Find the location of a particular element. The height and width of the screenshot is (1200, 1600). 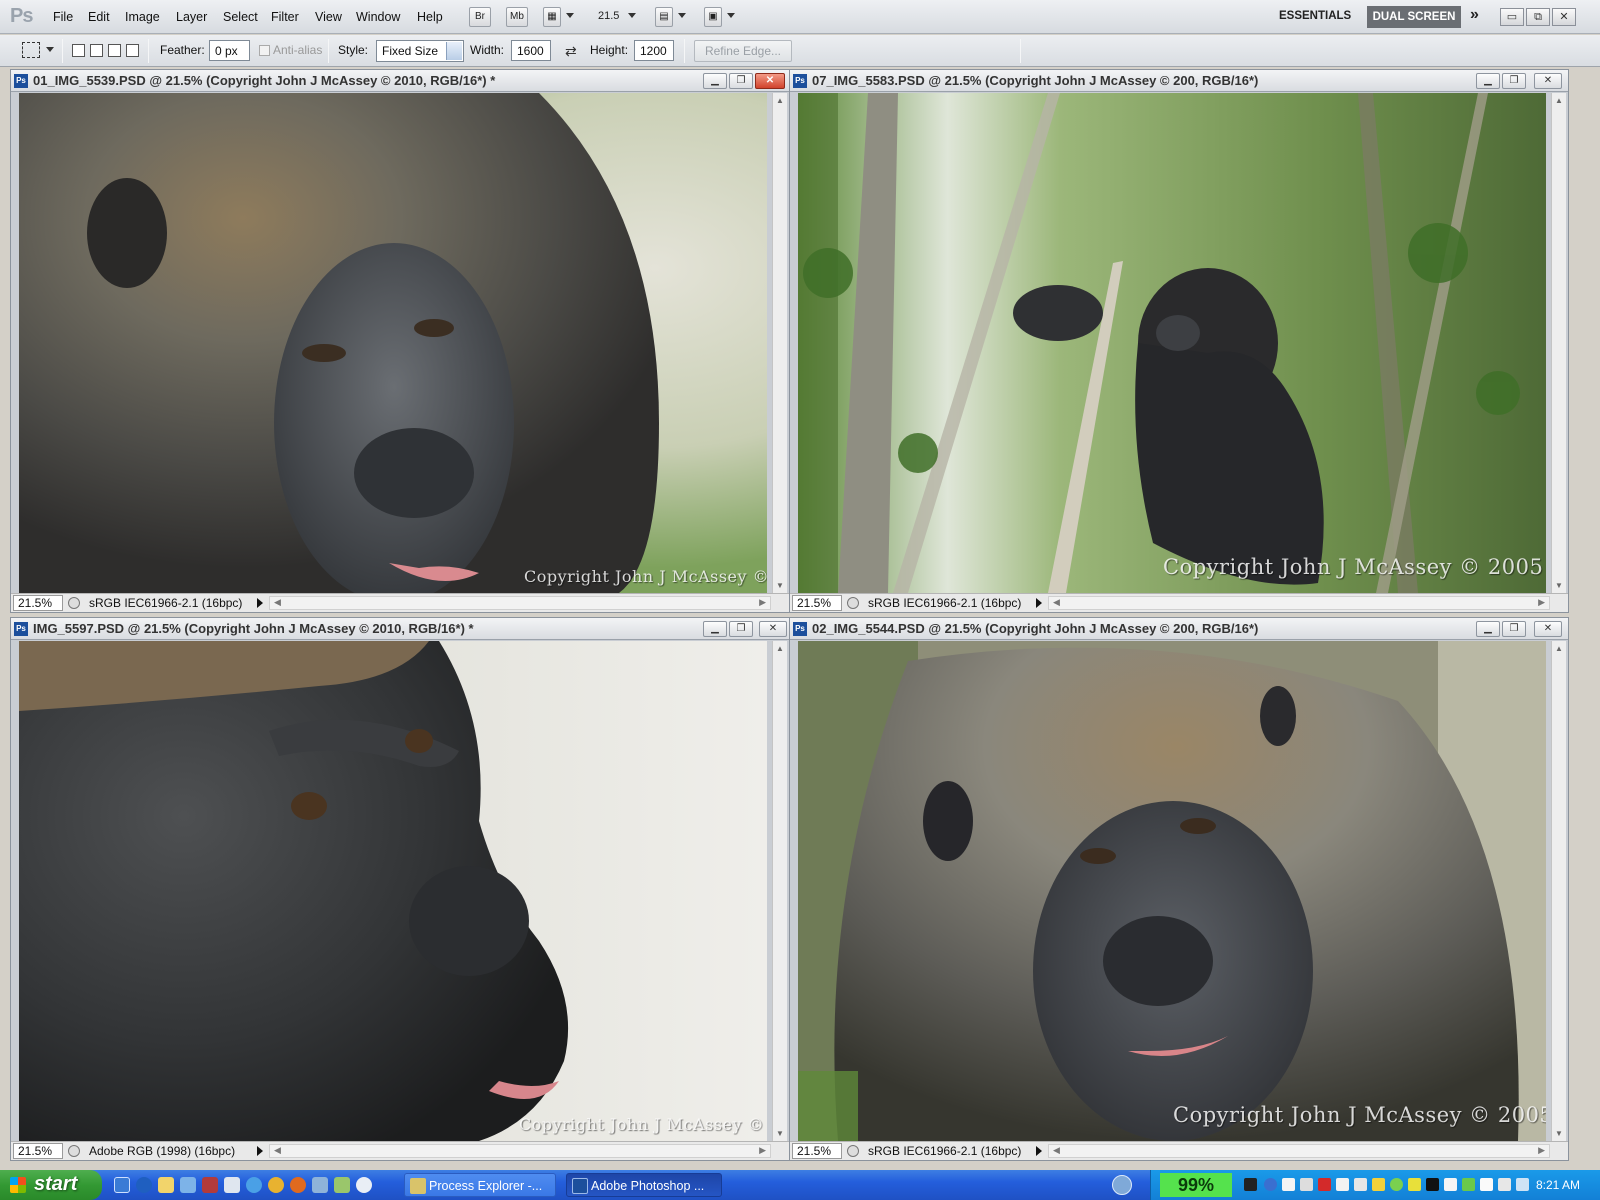

wifi-tray-icon is located at coordinates (1342, 1184).